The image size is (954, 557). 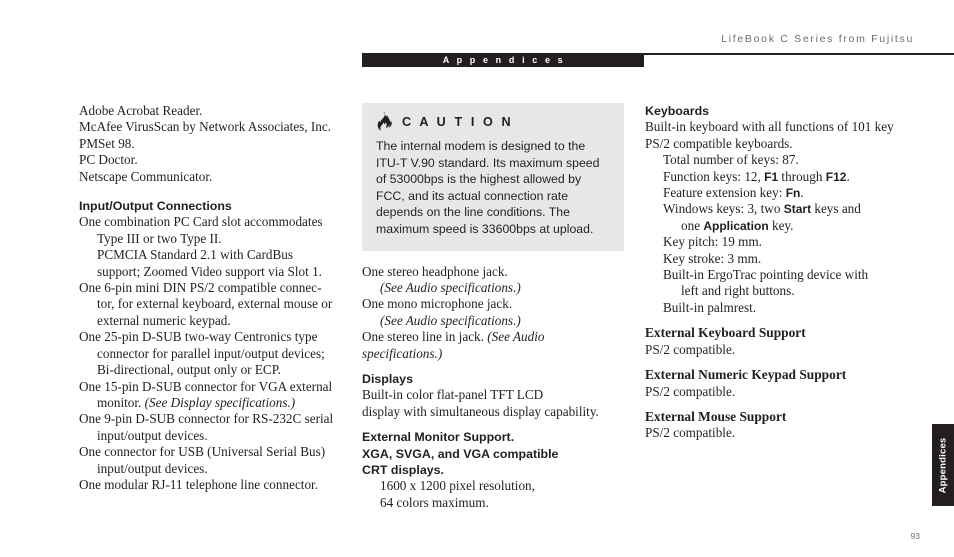 What do you see at coordinates (692, 225) in the screenshot?
I see `application-key-pre: one` at bounding box center [692, 225].